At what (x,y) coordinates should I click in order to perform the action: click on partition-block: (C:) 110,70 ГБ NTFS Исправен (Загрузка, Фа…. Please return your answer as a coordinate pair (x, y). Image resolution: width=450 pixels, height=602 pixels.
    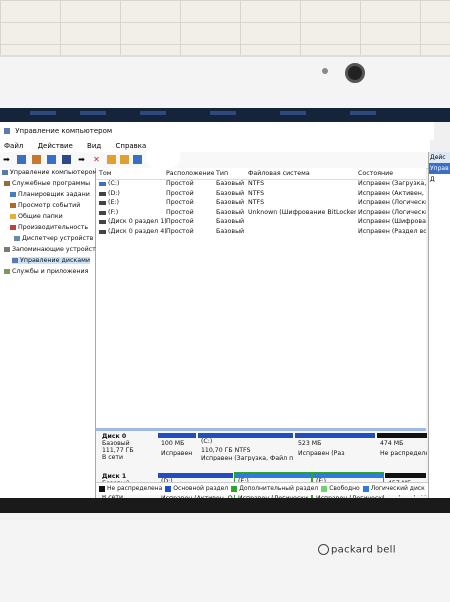
    Looking at the image, I should click on (245, 447).